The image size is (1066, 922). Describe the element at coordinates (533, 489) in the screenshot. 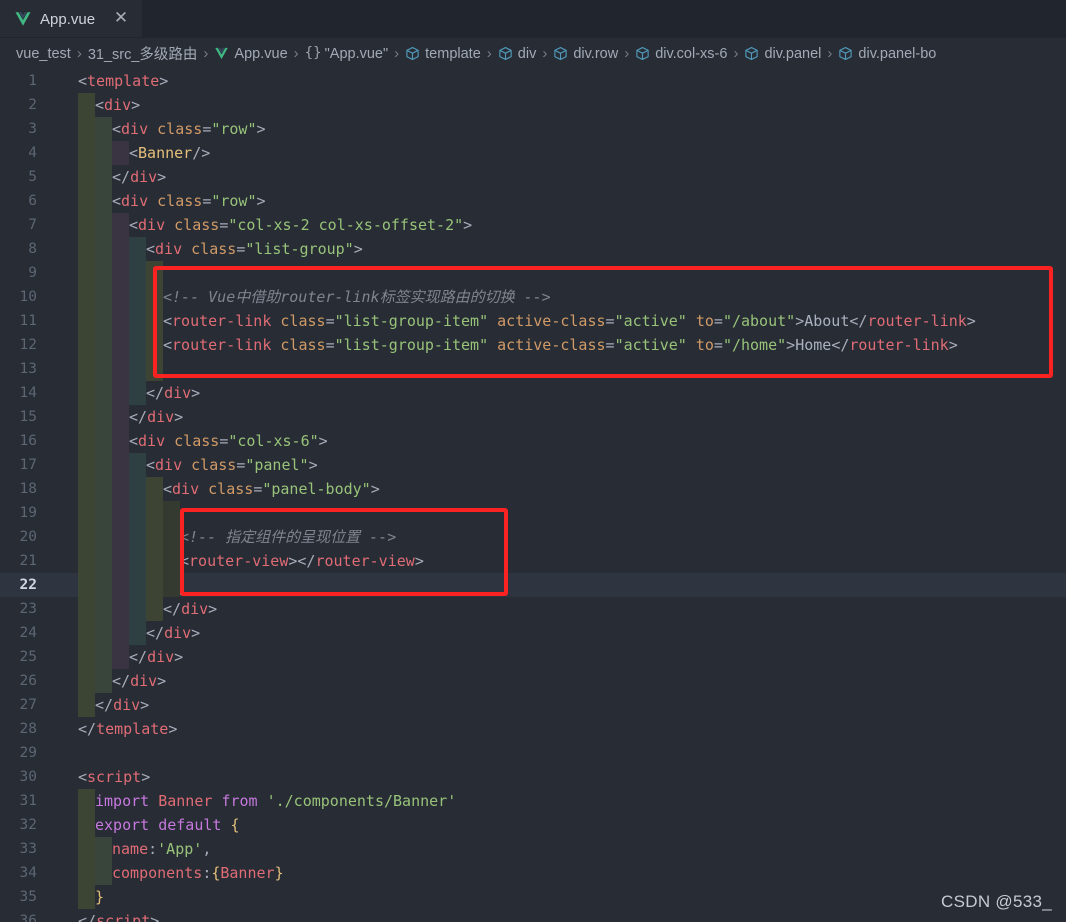

I see `code-line: 18 <div class="panel-body">` at that location.